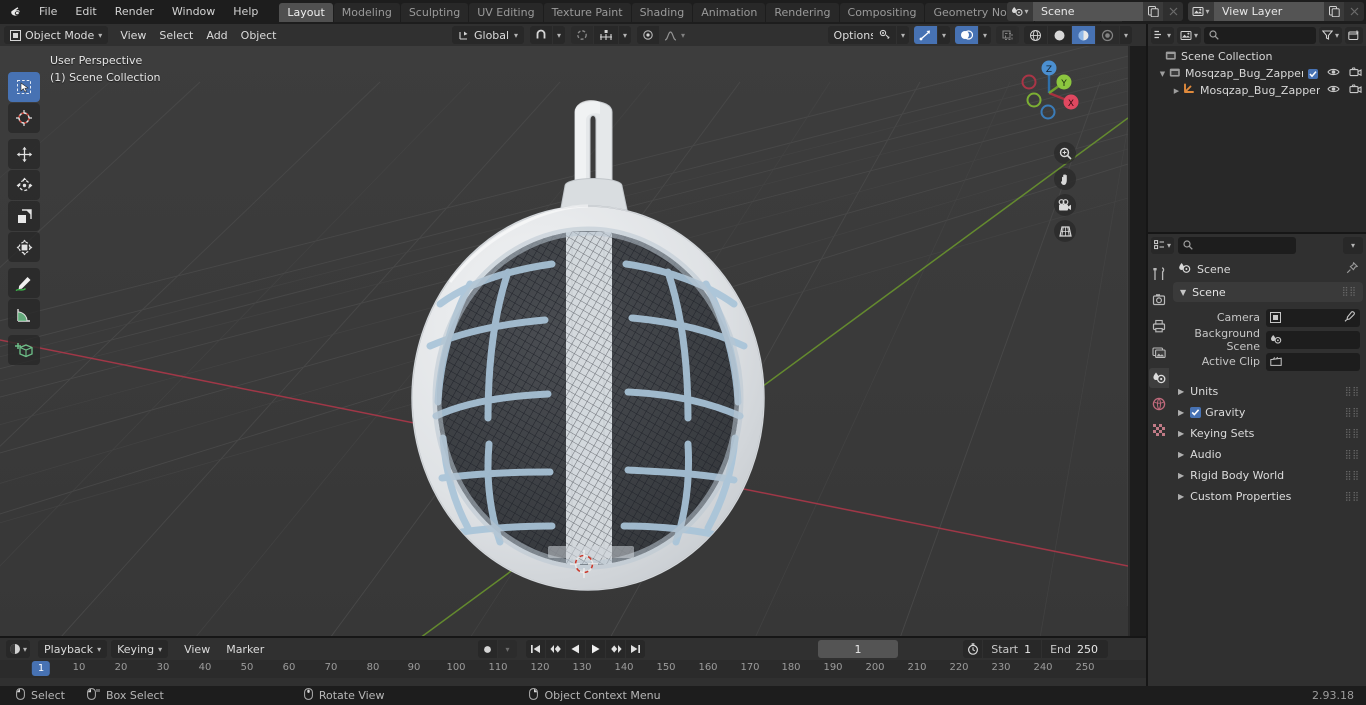  I want to click on jump-start-icon, so click(535, 649).